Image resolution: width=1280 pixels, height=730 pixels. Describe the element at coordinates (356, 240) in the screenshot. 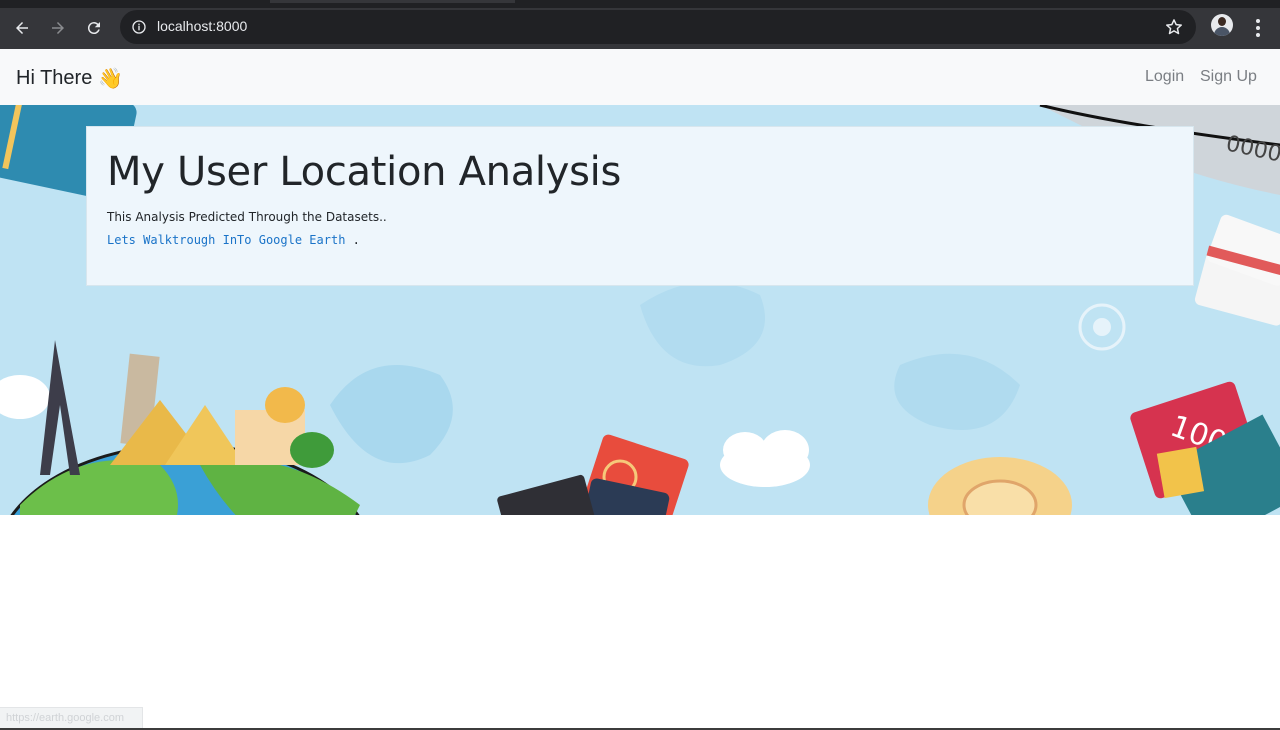

I see `link-suffix: .` at that location.